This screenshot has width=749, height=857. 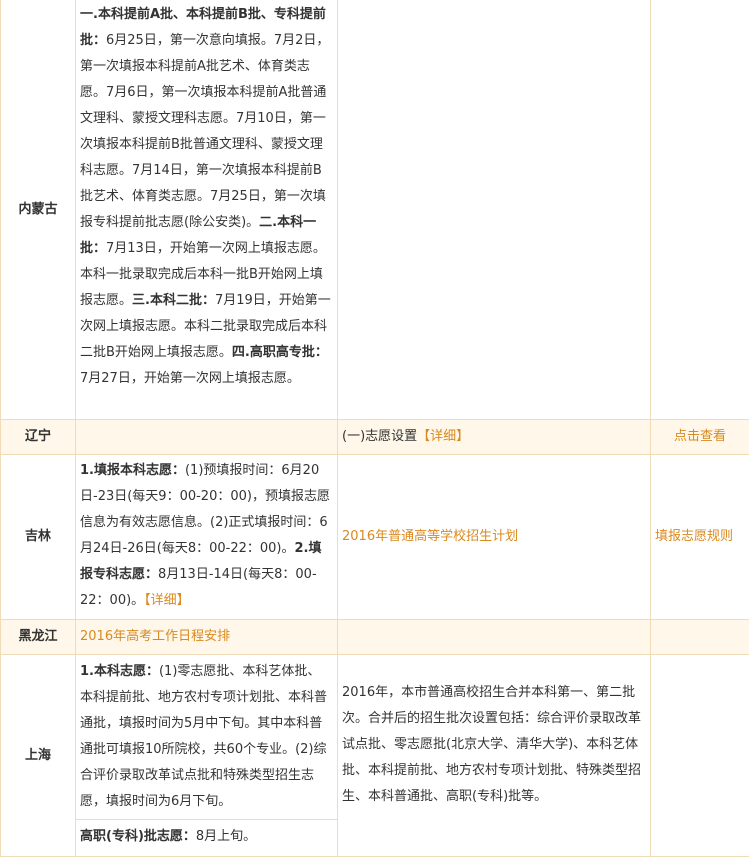 I want to click on text-segment: 8月上旬。, so click(x=226, y=836).